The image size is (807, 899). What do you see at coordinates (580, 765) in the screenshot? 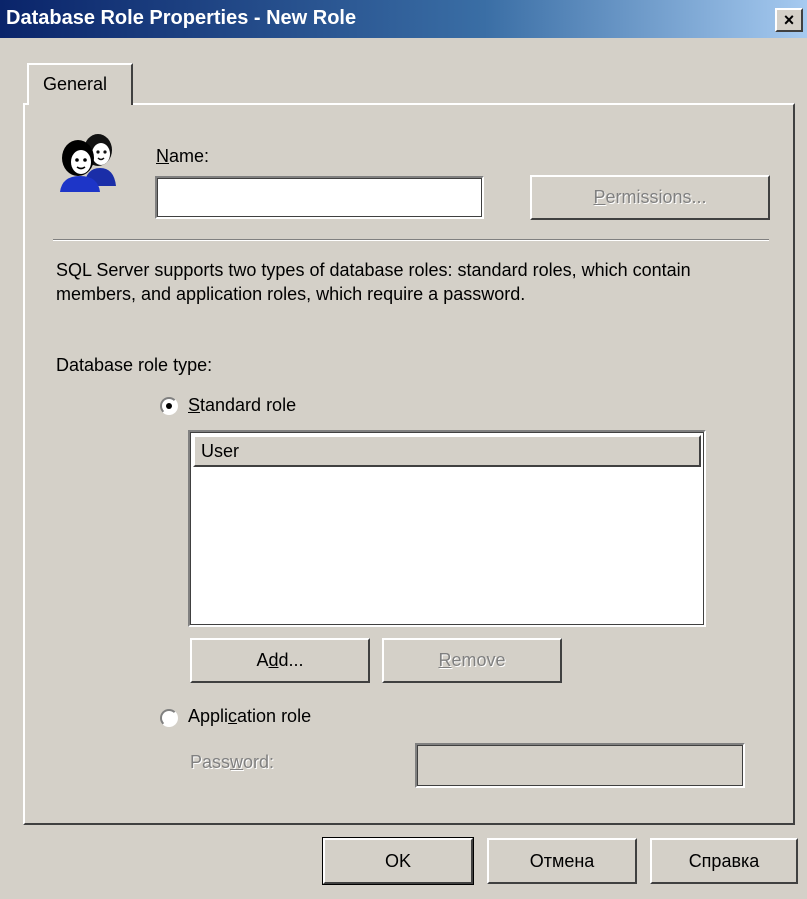
I see `password-input` at bounding box center [580, 765].